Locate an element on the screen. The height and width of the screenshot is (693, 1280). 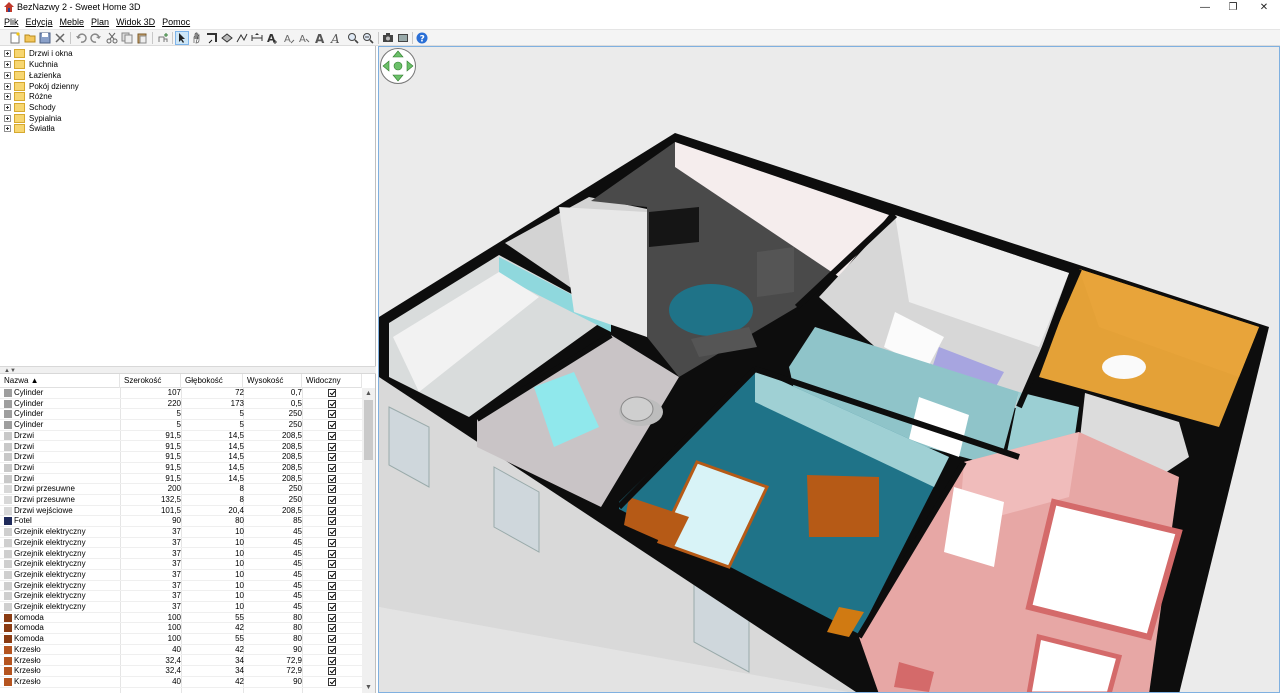
column-header-width: Szerokość is located at coordinates (150, 381).